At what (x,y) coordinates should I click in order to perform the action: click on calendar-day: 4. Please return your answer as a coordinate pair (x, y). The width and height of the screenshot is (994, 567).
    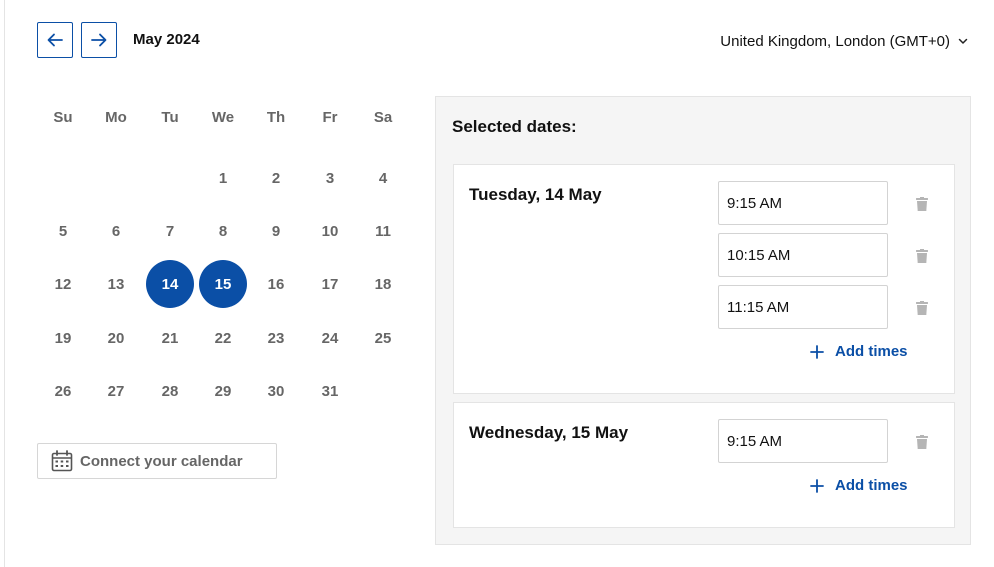
    Looking at the image, I should click on (383, 178).